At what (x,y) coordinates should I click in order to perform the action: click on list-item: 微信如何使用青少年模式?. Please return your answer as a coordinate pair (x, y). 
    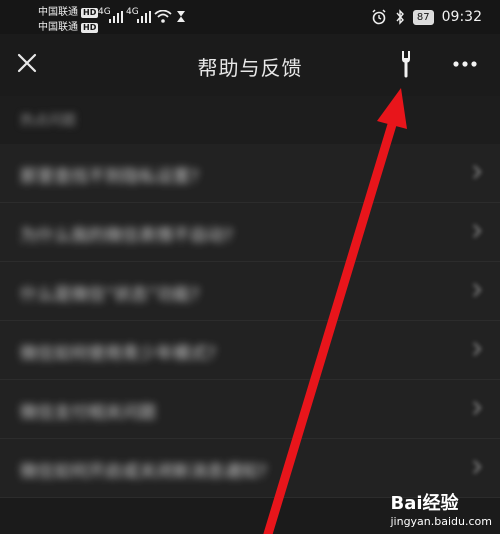
    Looking at the image, I should click on (250, 350).